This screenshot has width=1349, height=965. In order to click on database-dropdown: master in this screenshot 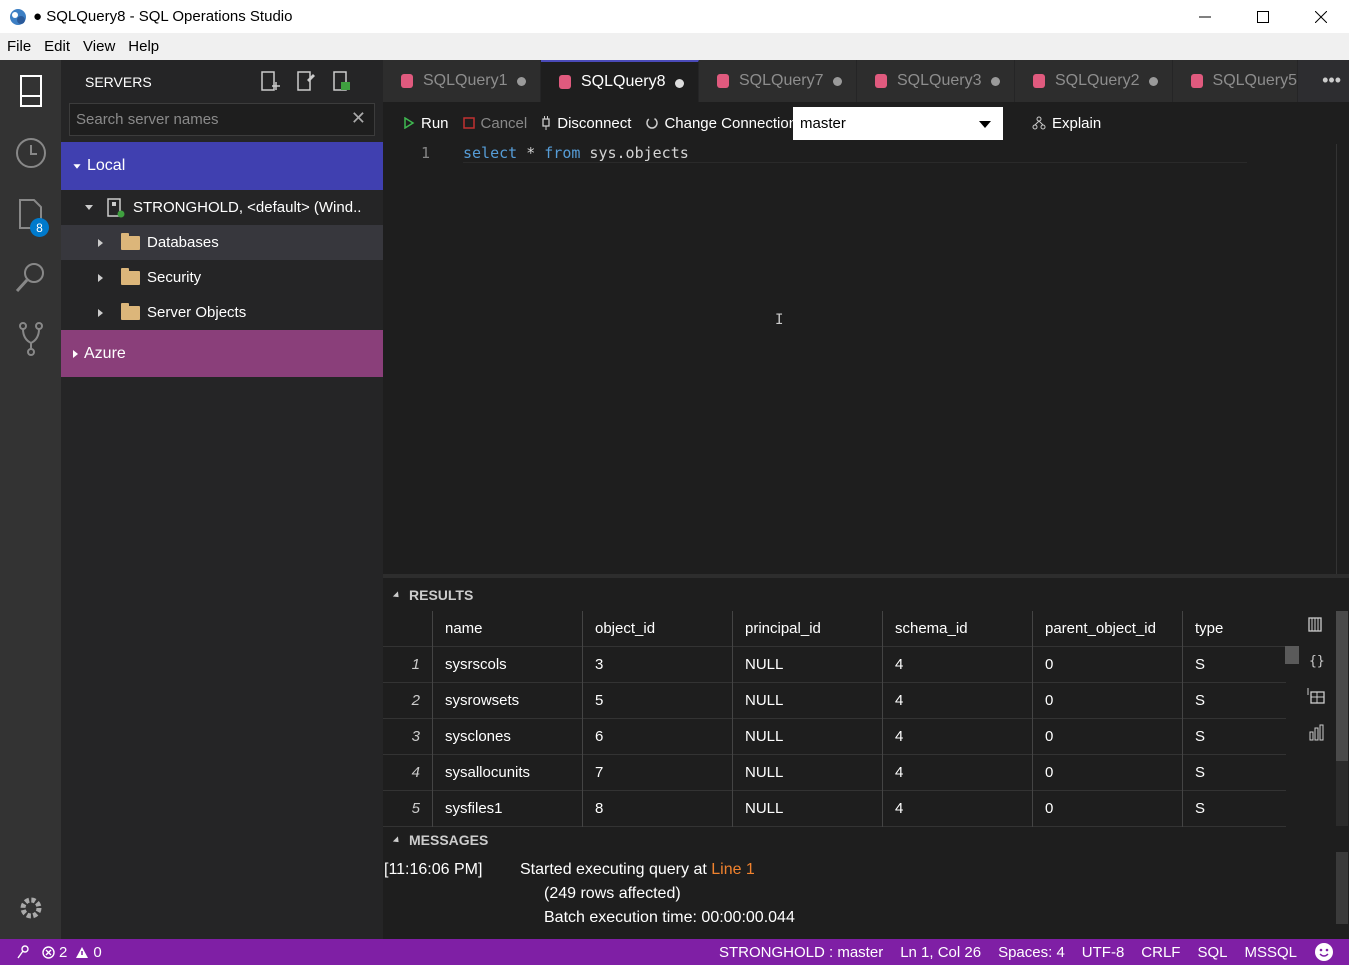, I will do `click(898, 123)`.